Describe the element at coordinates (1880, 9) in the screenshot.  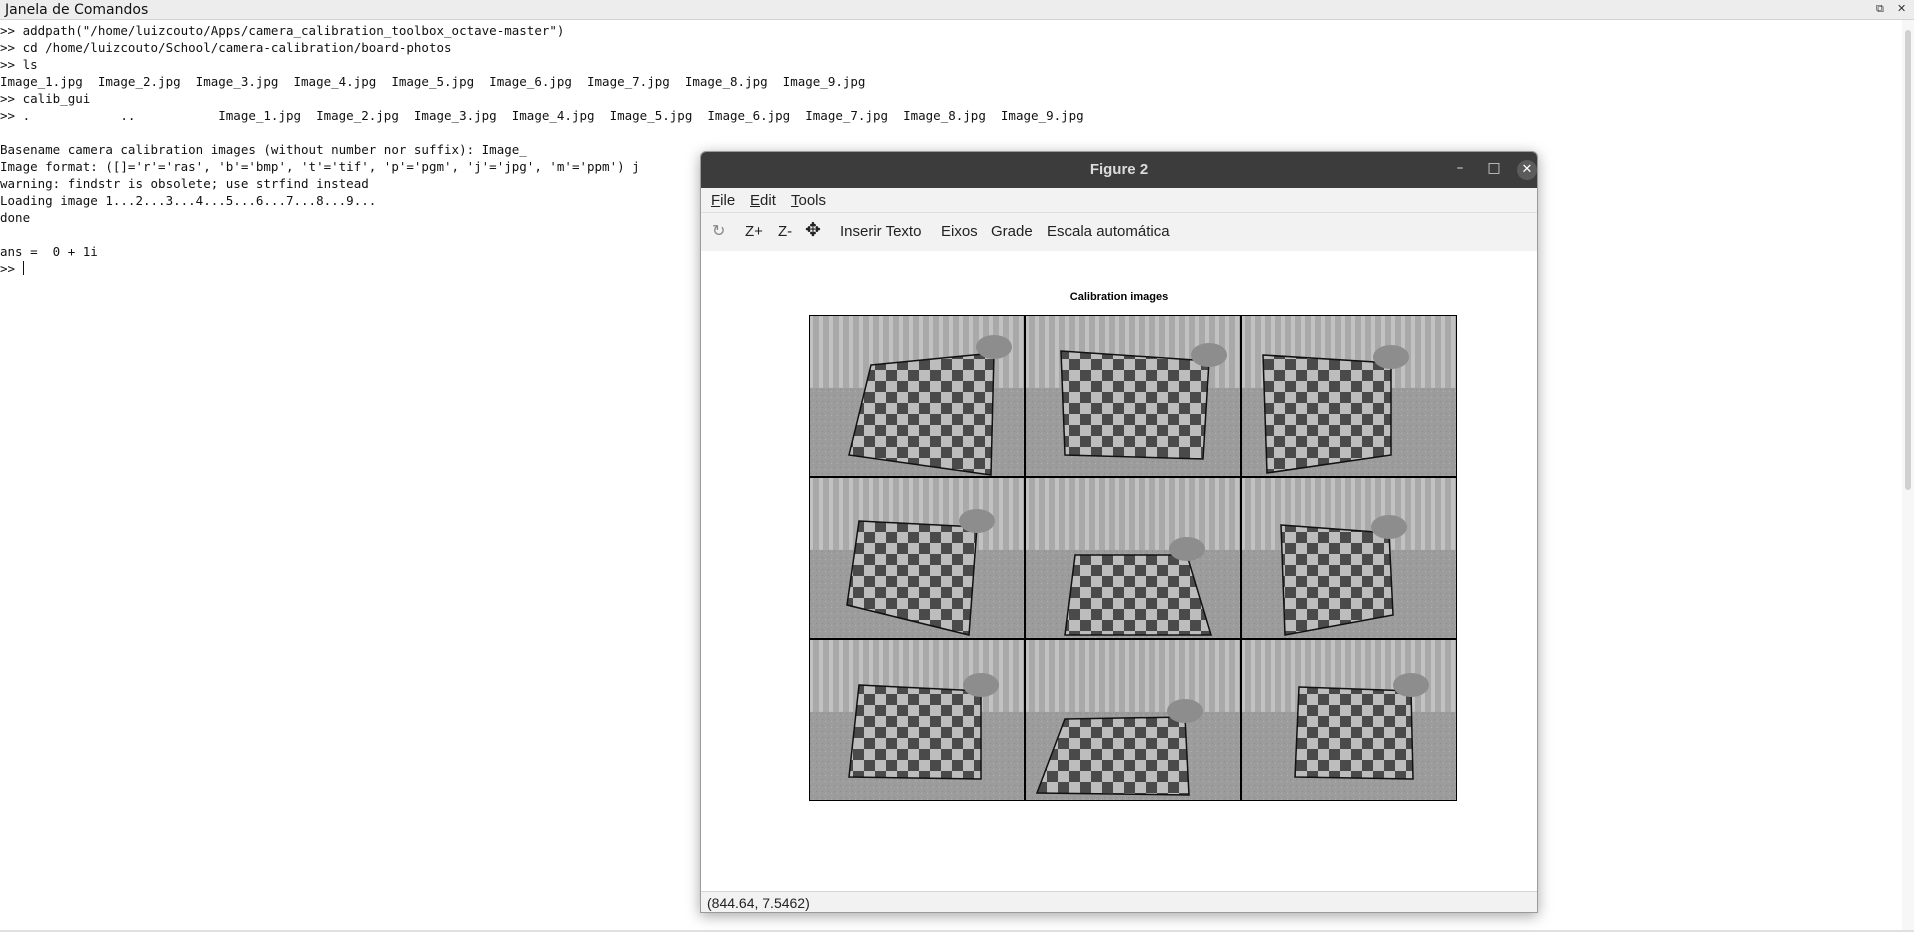
I see `undock-icon: ⧉` at that location.